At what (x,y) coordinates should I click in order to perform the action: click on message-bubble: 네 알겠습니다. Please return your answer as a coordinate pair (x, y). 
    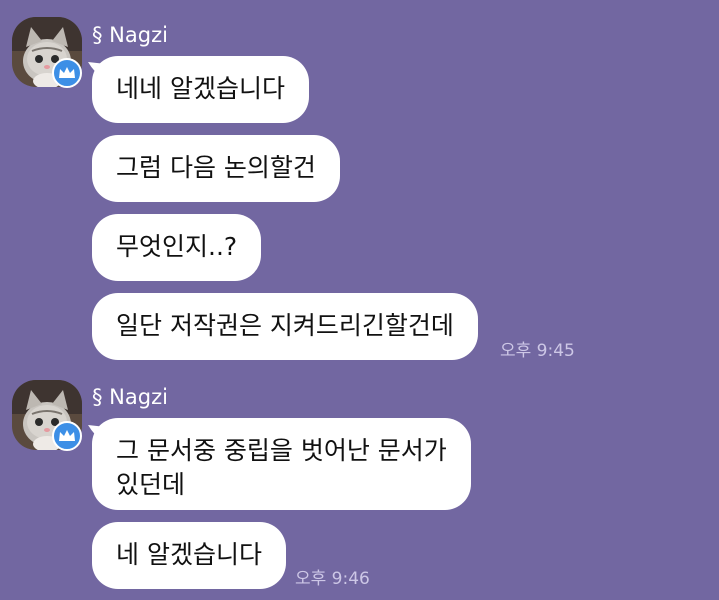
    Looking at the image, I should click on (189, 555).